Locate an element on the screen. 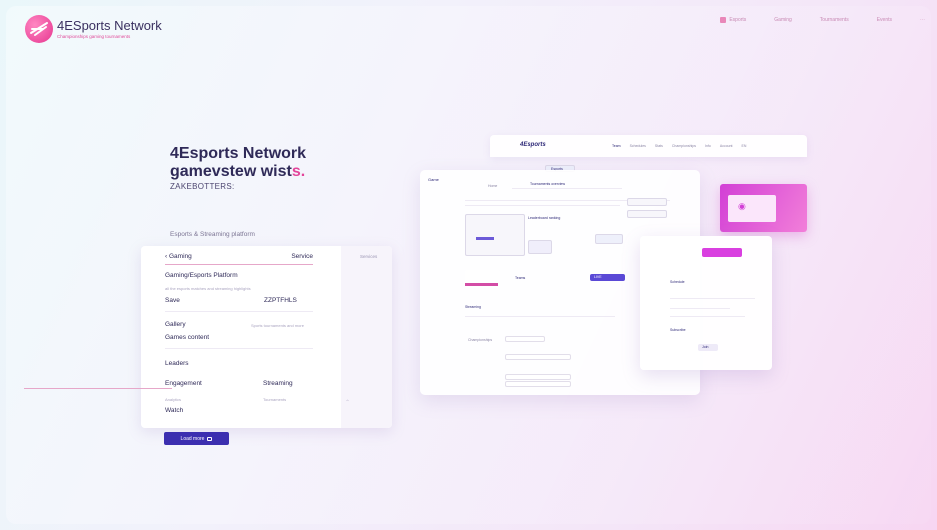  mockup-nav-item: Account is located at coordinates (726, 146).